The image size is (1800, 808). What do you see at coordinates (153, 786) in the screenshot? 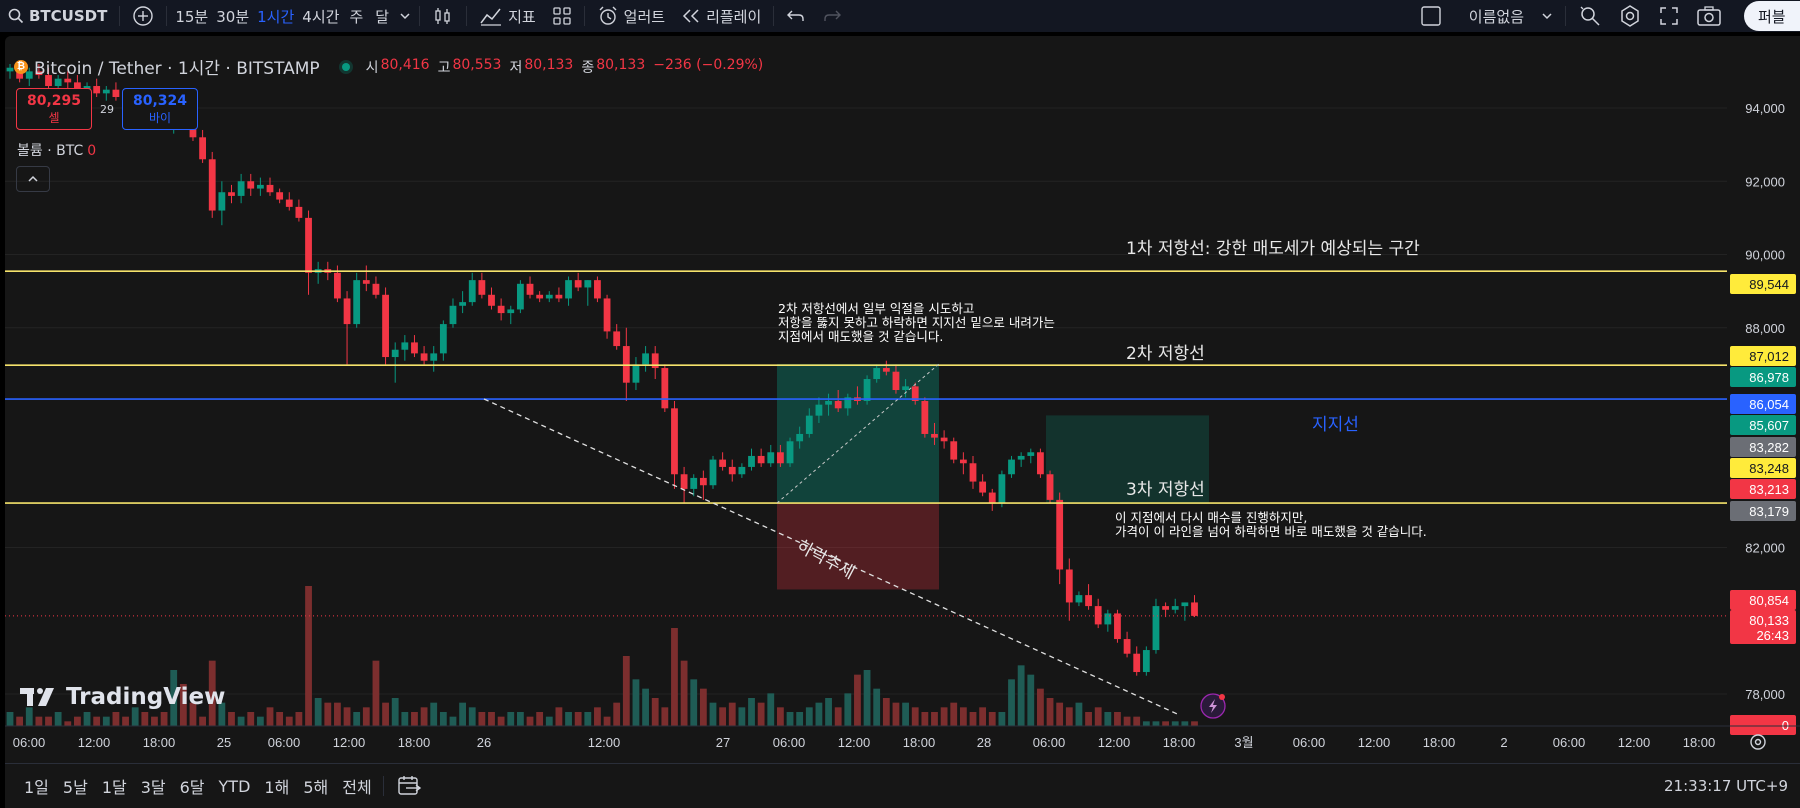
I see `range-3m: 3달` at bounding box center [153, 786].